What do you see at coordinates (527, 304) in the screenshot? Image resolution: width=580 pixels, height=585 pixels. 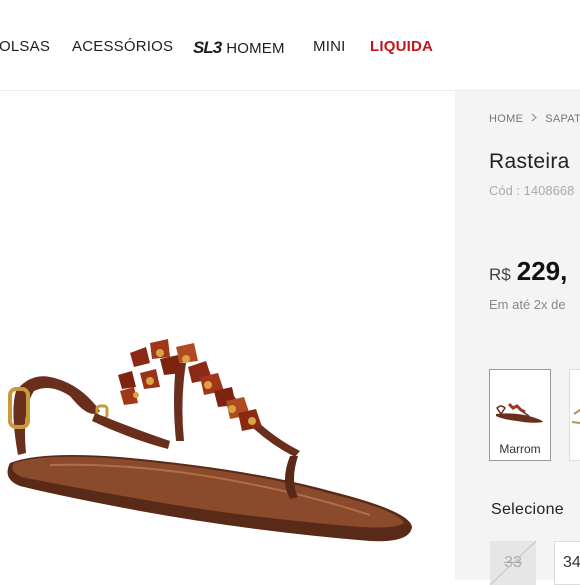 I see `installments-text: Em até 2x de` at bounding box center [527, 304].